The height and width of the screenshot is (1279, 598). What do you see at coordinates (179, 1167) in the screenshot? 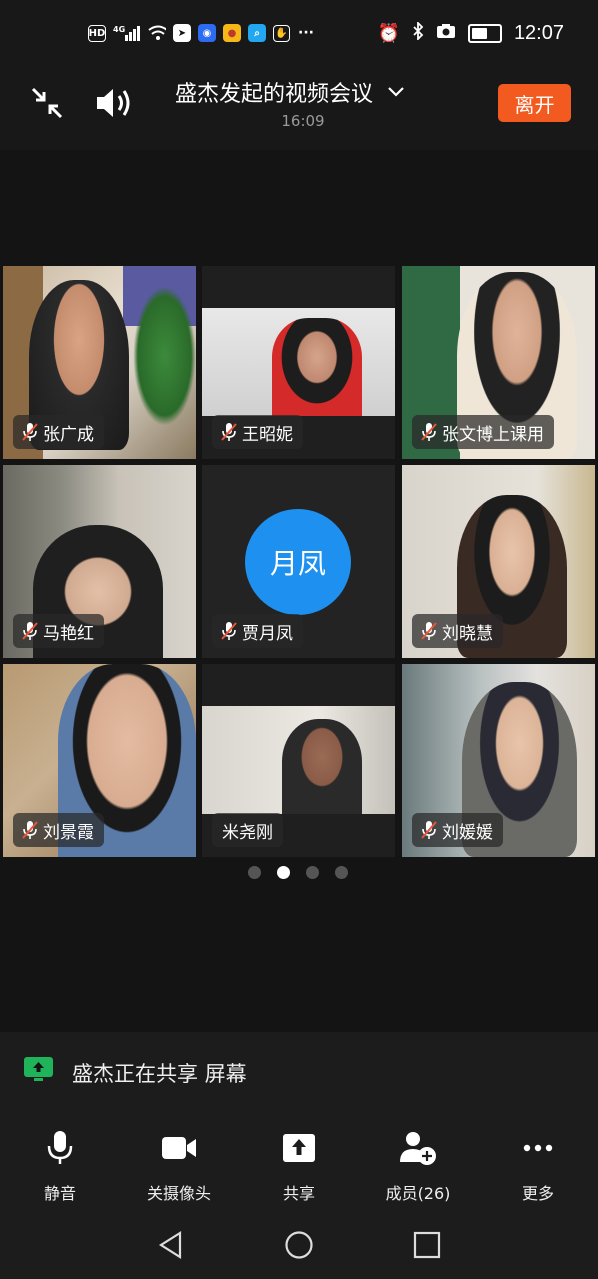
I see `camera-off-button: 关摄像头` at bounding box center [179, 1167].